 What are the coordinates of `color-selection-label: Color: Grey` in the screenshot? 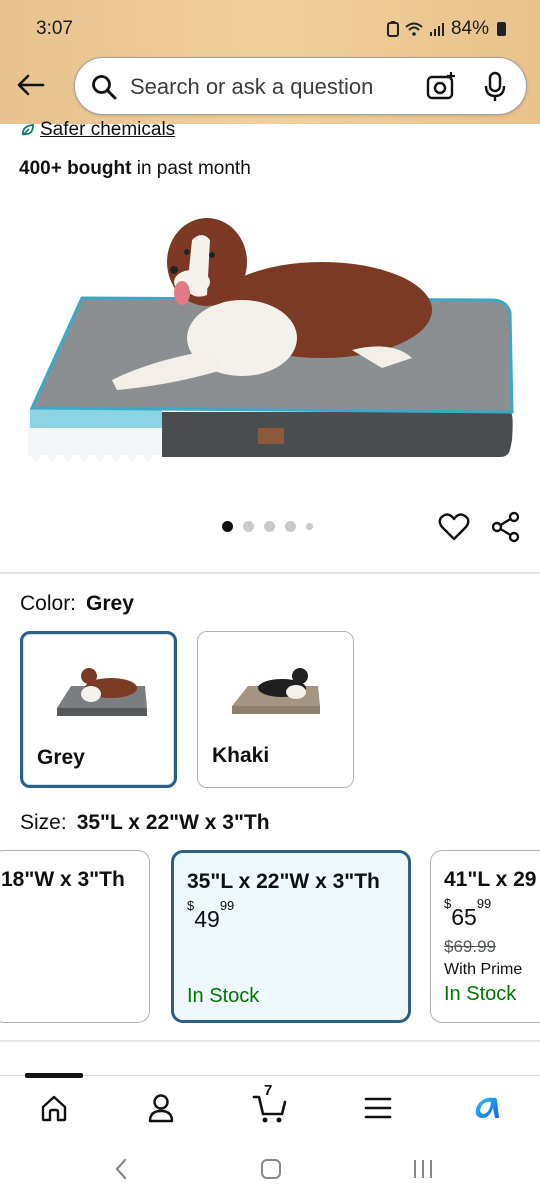 It's located at (77, 604).